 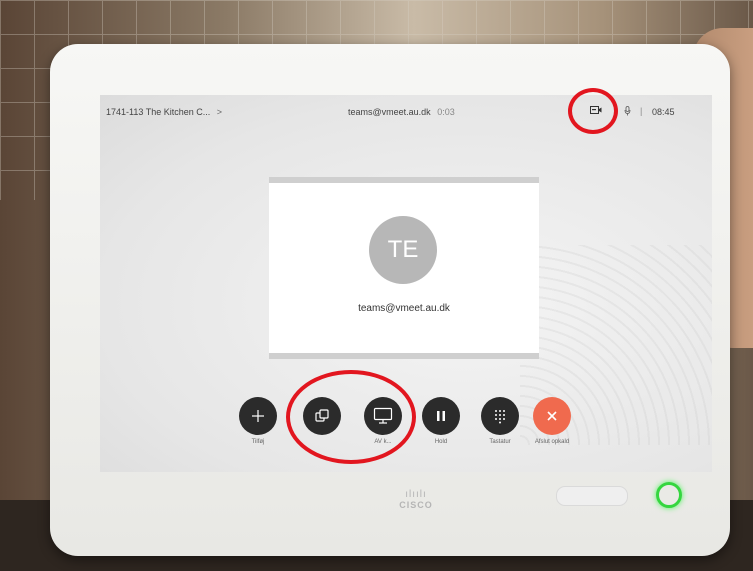 I want to click on keypad-button, so click(x=500, y=416).